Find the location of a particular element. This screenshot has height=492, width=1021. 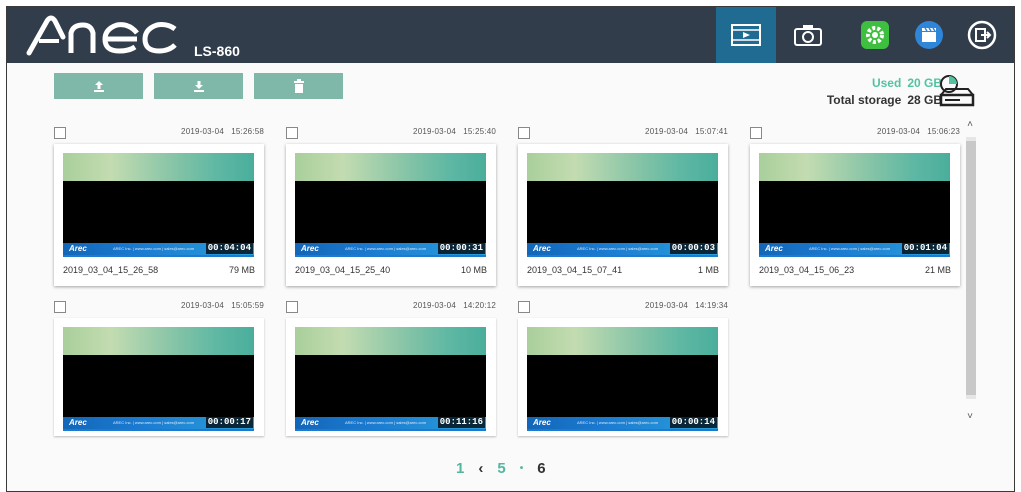

trash-icon is located at coordinates (298, 86).